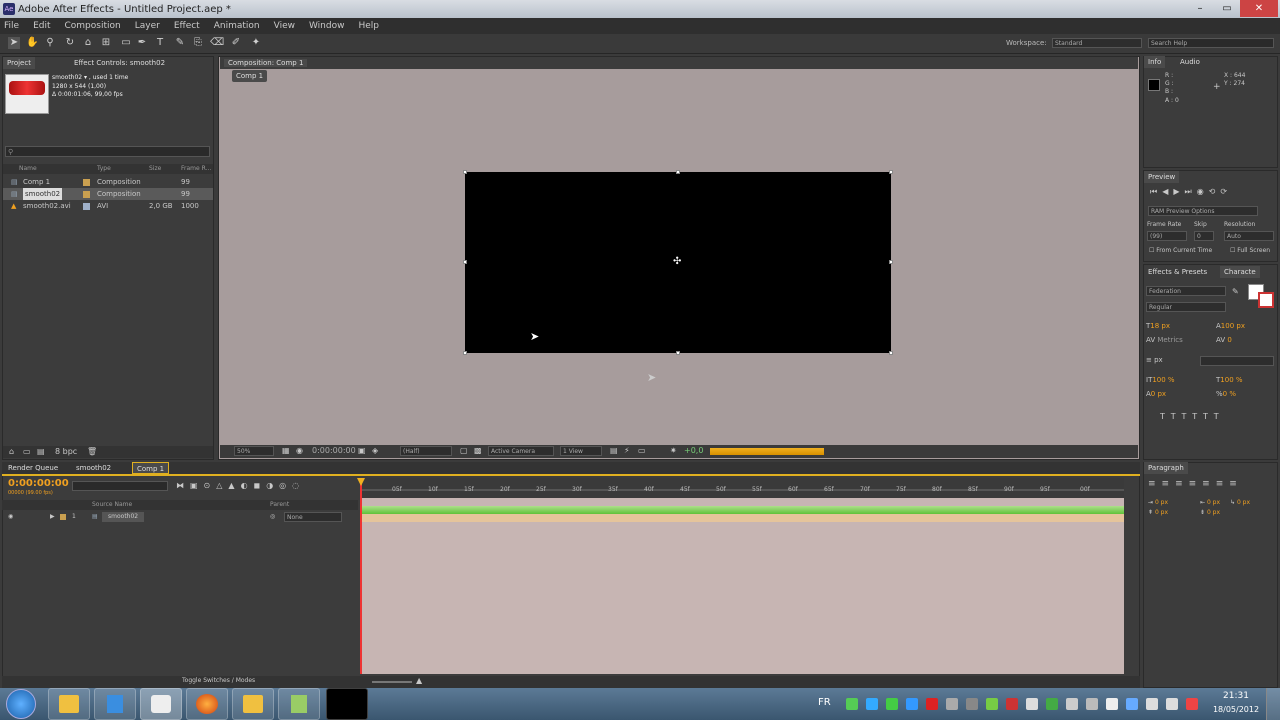 The image size is (1280, 720). I want to click on taskbar-documents, so click(115, 704).